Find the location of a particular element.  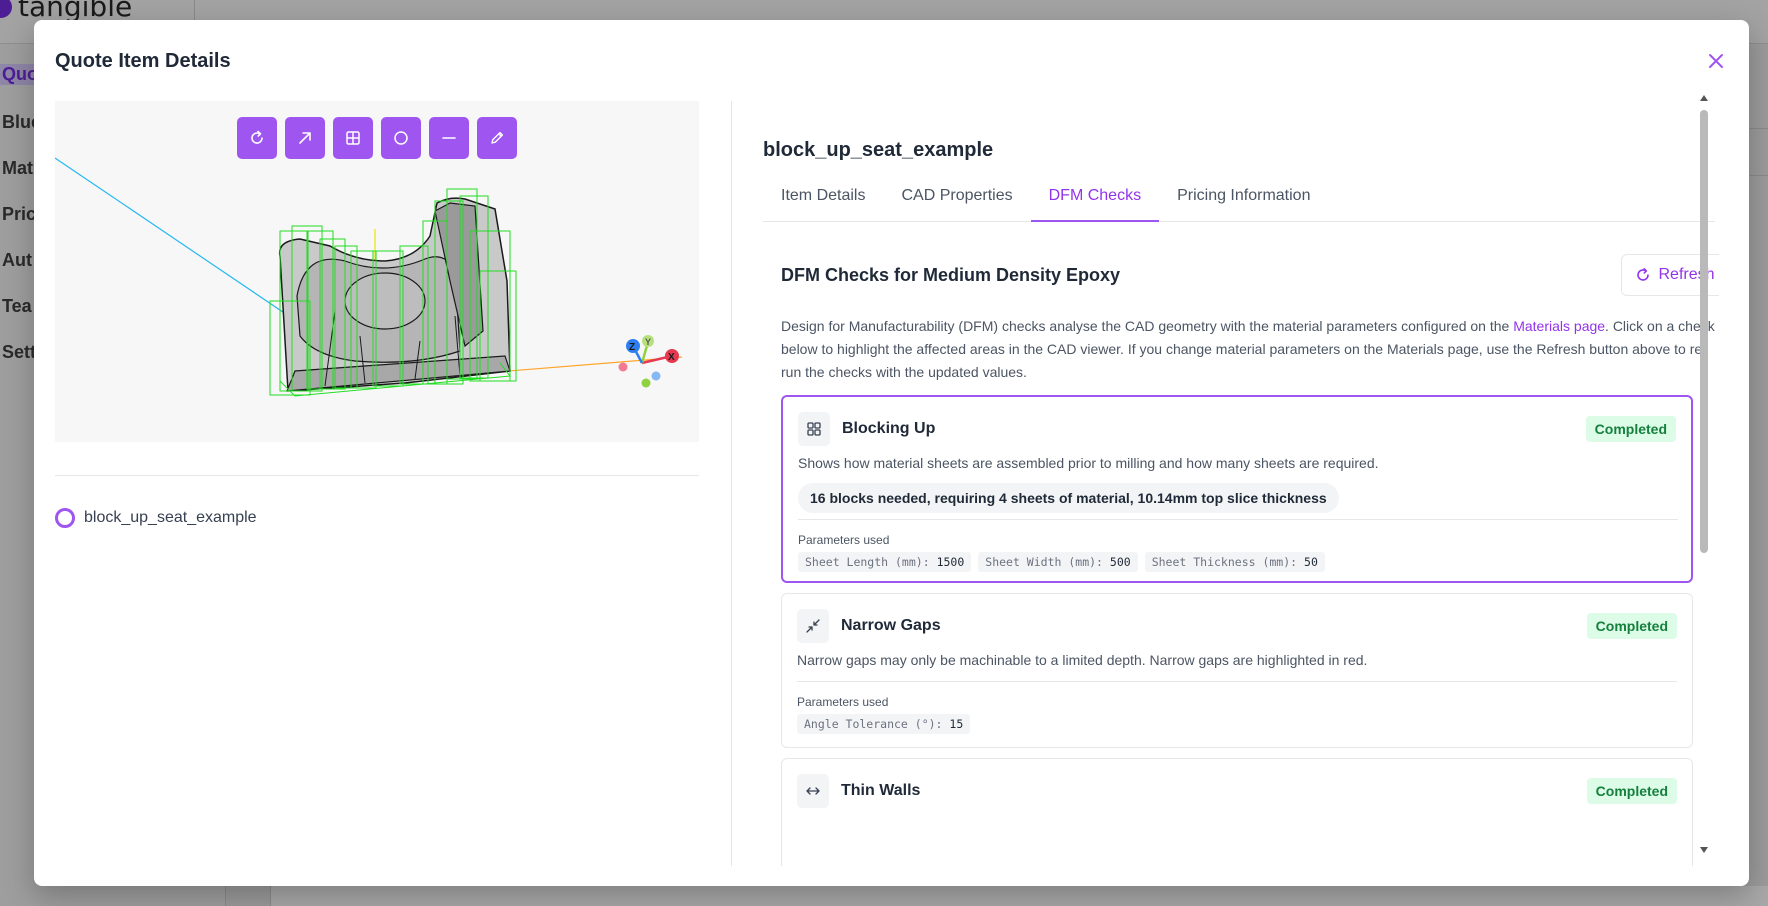

check-name: Narrow Gaps is located at coordinates (891, 625).